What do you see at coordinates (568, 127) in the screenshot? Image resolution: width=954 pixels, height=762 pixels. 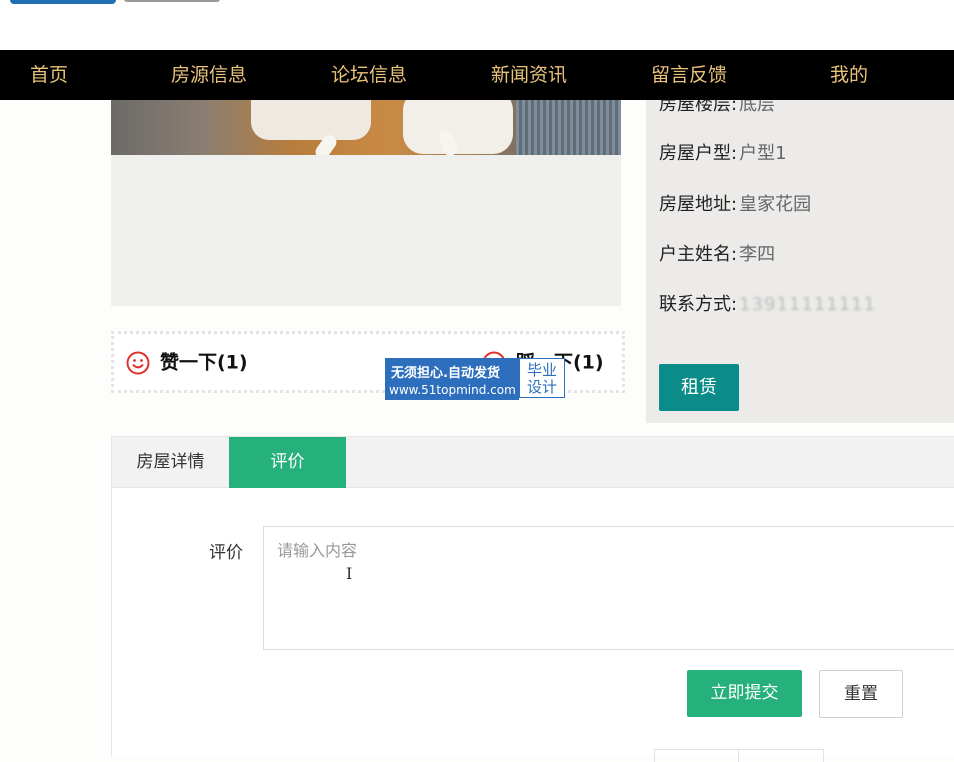 I see `window-blinds` at bounding box center [568, 127].